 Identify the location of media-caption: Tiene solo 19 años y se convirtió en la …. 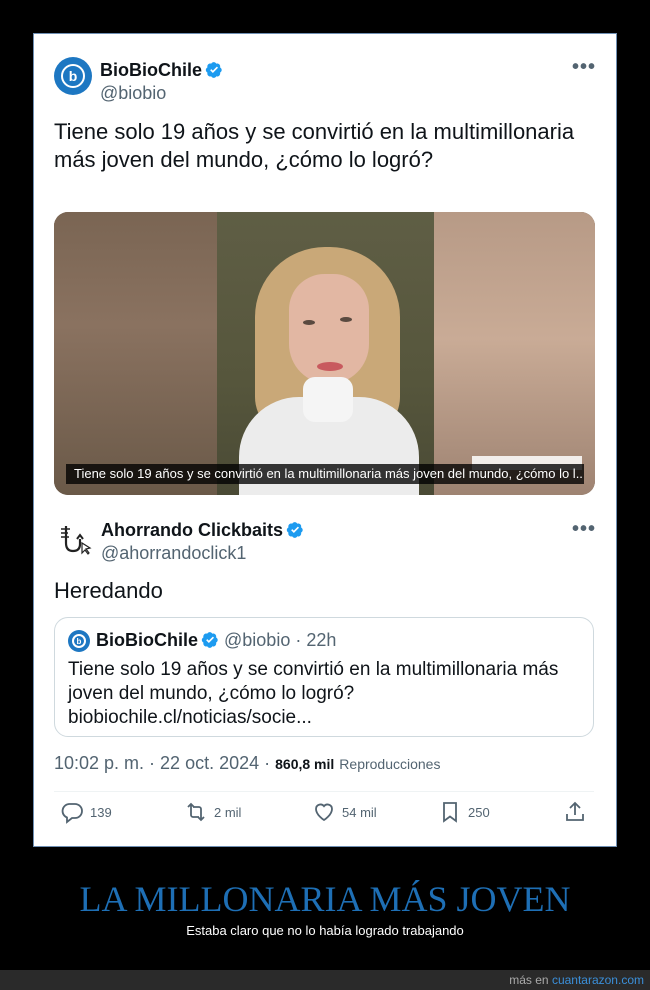
(325, 474).